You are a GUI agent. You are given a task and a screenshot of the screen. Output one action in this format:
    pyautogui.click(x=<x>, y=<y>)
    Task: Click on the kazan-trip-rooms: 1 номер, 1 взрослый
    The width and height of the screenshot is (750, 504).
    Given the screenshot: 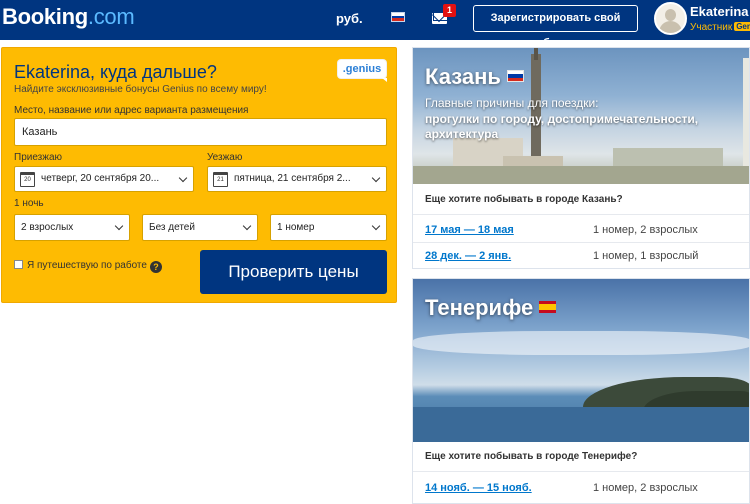 What is the action you would take?
    pyautogui.click(x=646, y=256)
    